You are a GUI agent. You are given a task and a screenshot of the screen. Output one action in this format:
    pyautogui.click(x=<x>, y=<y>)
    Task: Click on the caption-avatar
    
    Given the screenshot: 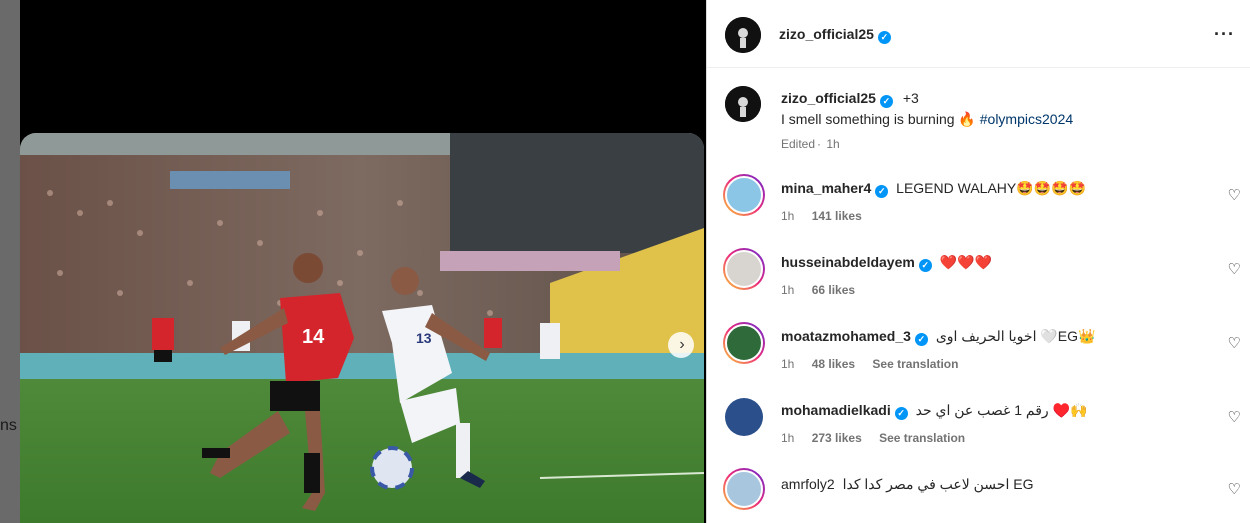 What is the action you would take?
    pyautogui.click(x=743, y=104)
    